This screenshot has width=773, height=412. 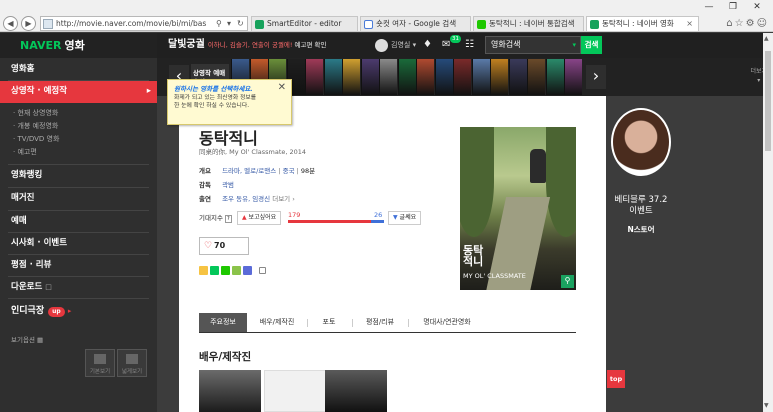 I want to click on share-band-icon, so click(x=214, y=270).